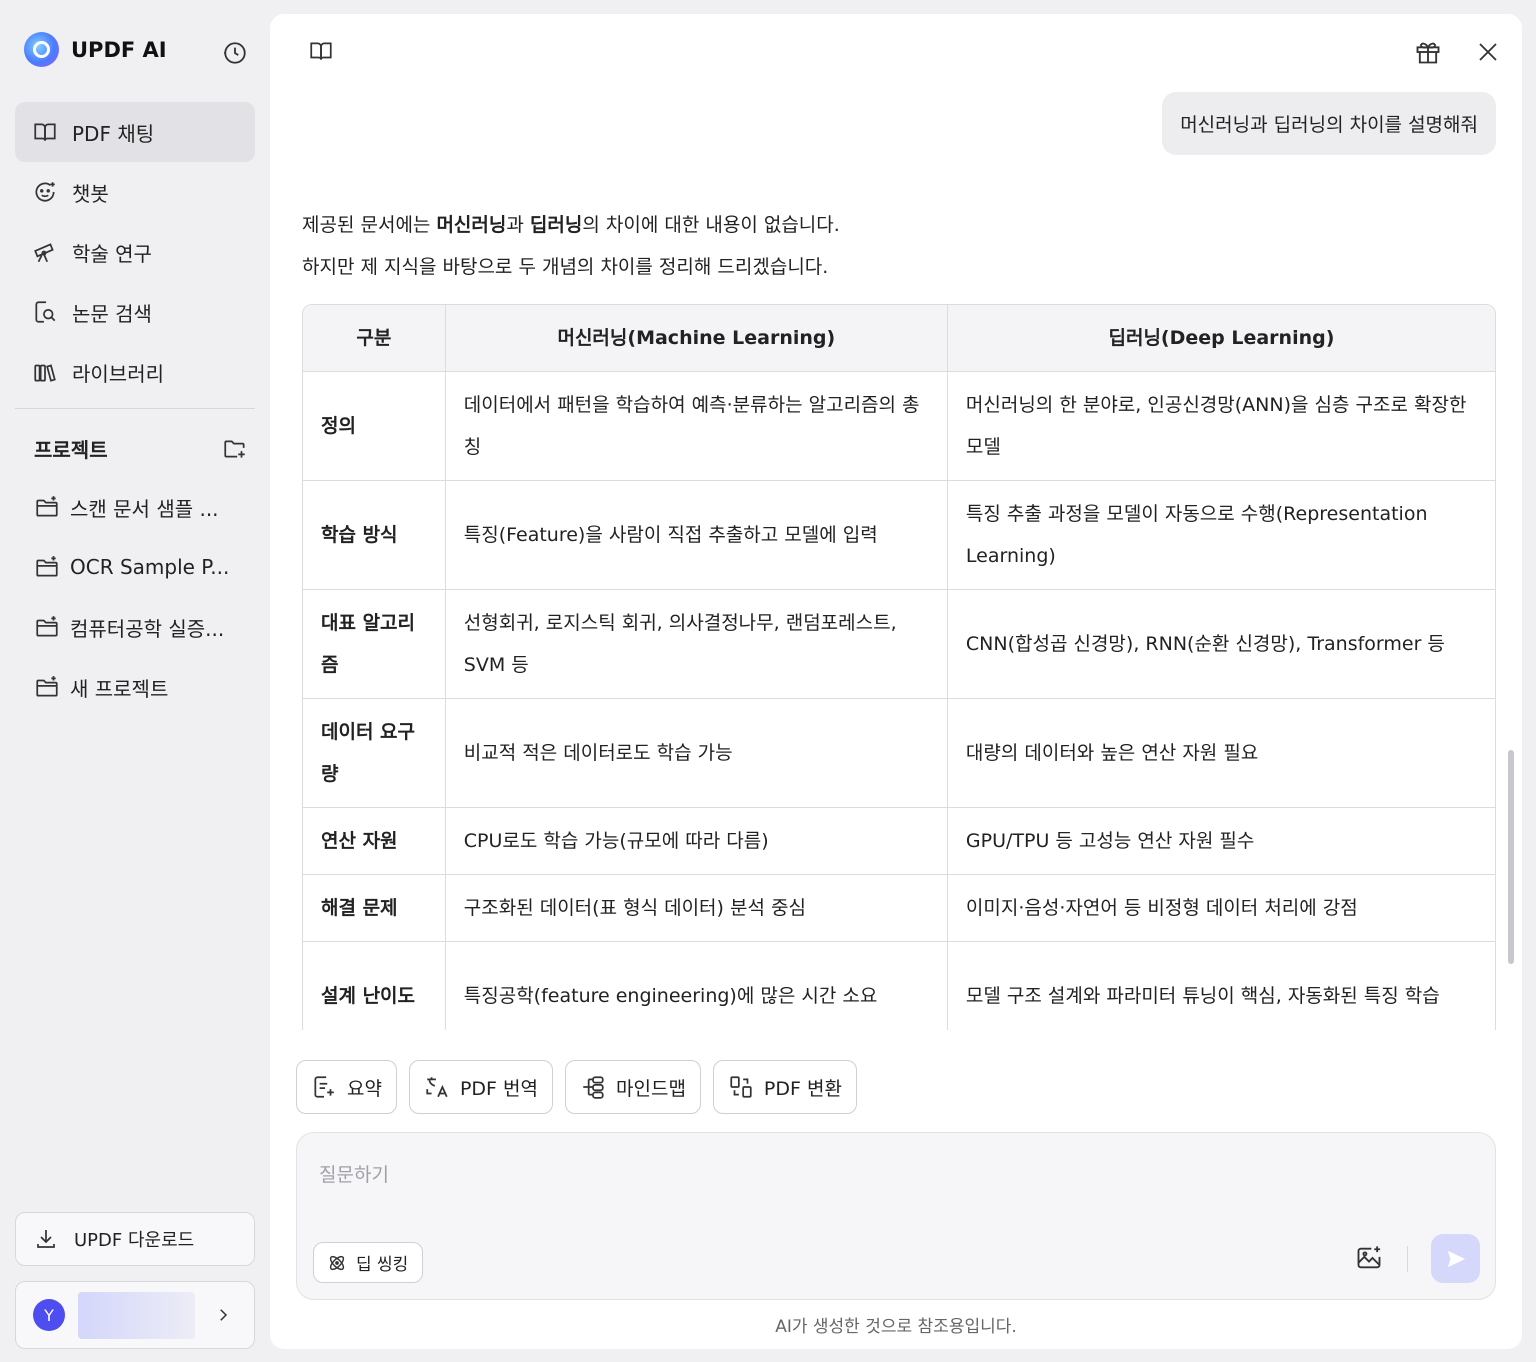 The width and height of the screenshot is (1536, 1362). Describe the element at coordinates (899, 225) in the screenshot. I see `answer-line: 제공된 문서에는 머신러닝과 딥러닝의 차이에 대한 내용이 없습니다.` at that location.